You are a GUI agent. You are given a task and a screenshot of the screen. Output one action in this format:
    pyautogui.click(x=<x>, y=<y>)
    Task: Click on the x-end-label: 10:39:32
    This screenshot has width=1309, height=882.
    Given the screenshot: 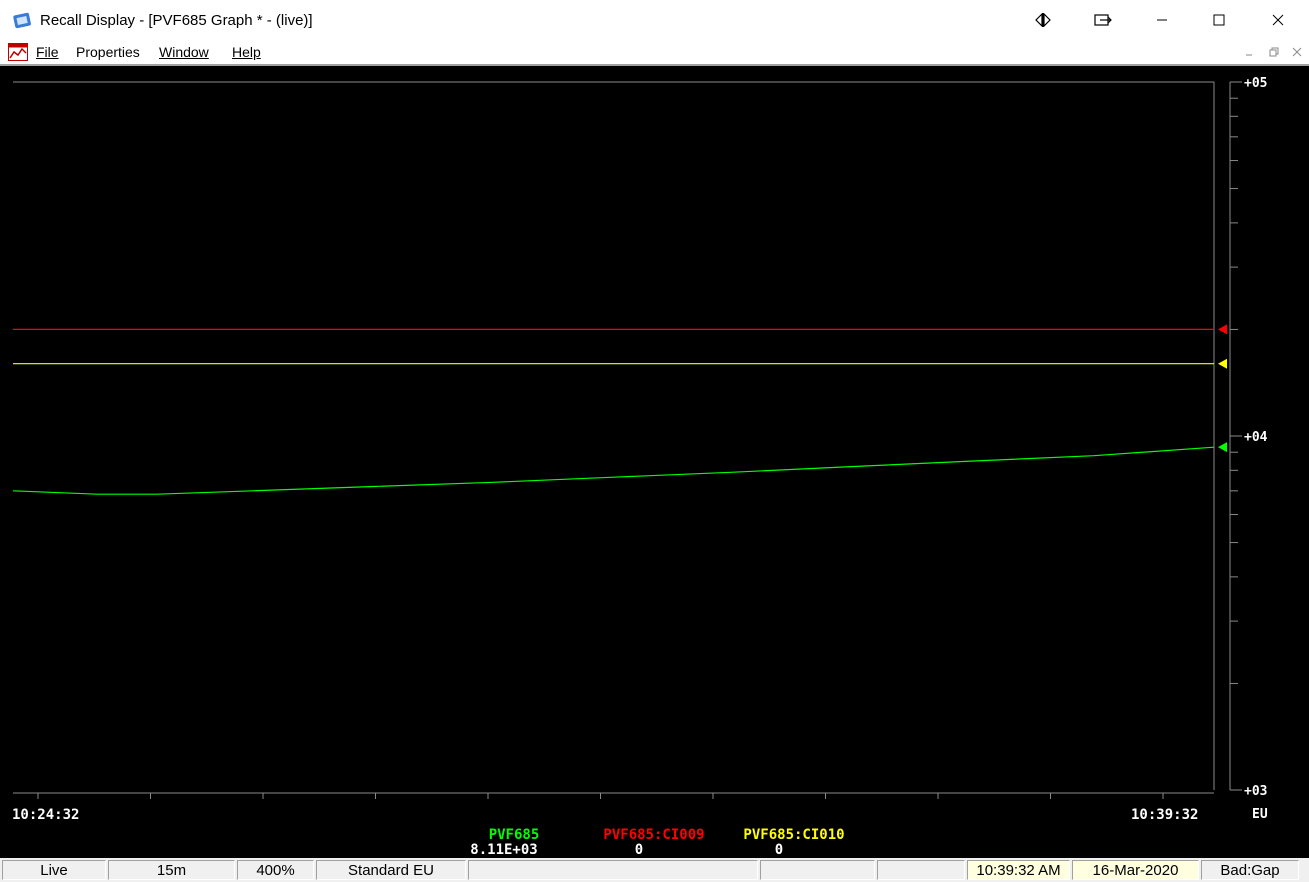 What is the action you would take?
    pyautogui.click(x=1164, y=815)
    